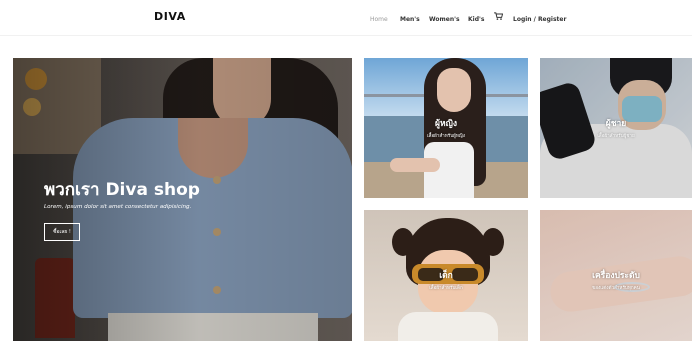  I want to click on login-register-link: Login / Register, so click(539, 19).